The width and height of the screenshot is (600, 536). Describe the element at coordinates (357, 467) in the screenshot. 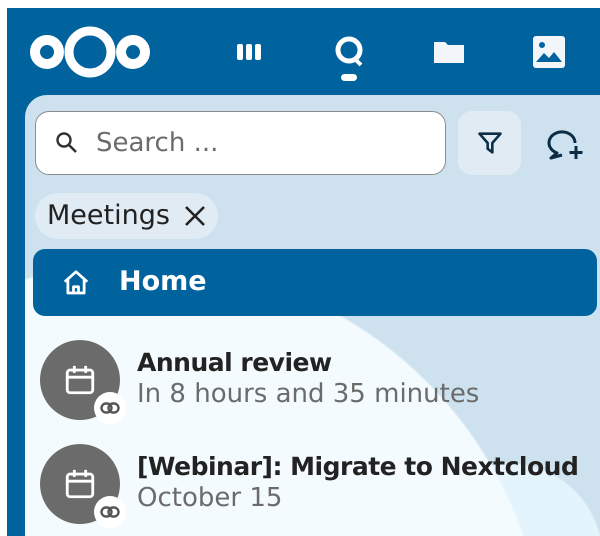

I see `conversation-title: [Webinar]: Migrate to Nextcloud` at that location.